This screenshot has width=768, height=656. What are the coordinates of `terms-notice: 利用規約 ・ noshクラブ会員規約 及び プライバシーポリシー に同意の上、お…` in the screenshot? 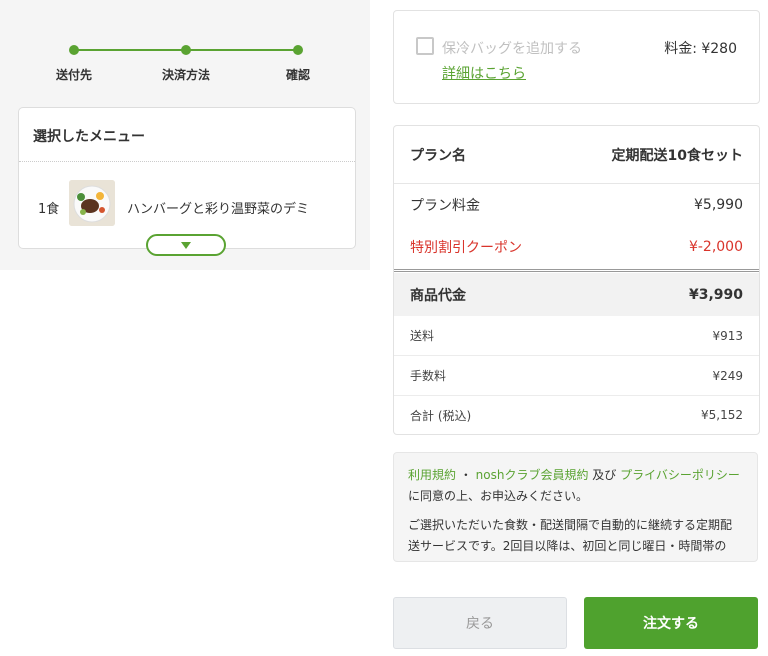 It's located at (575, 507).